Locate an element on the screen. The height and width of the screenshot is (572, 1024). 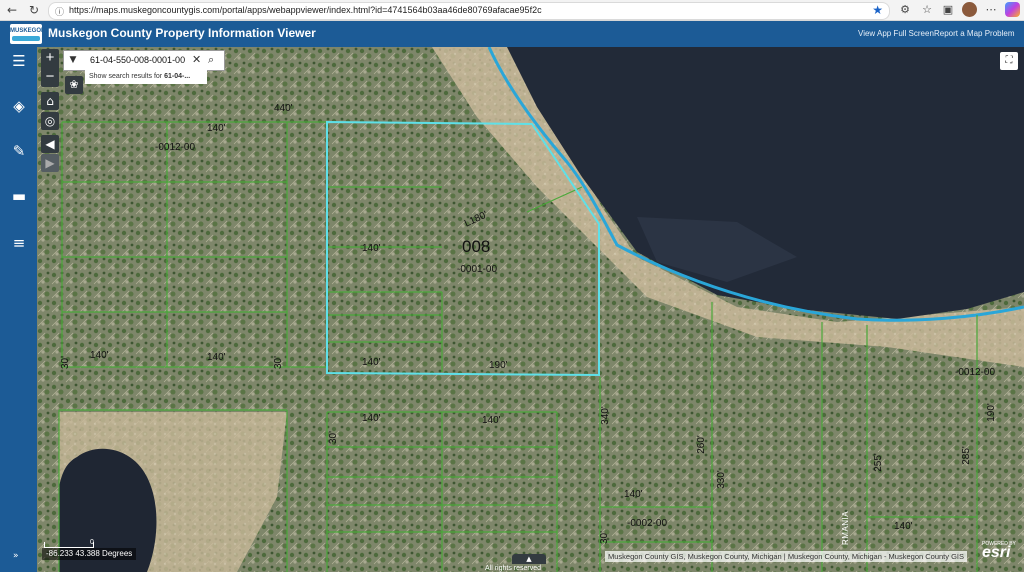
next-extent-icon: ▶ is located at coordinates (50, 163).